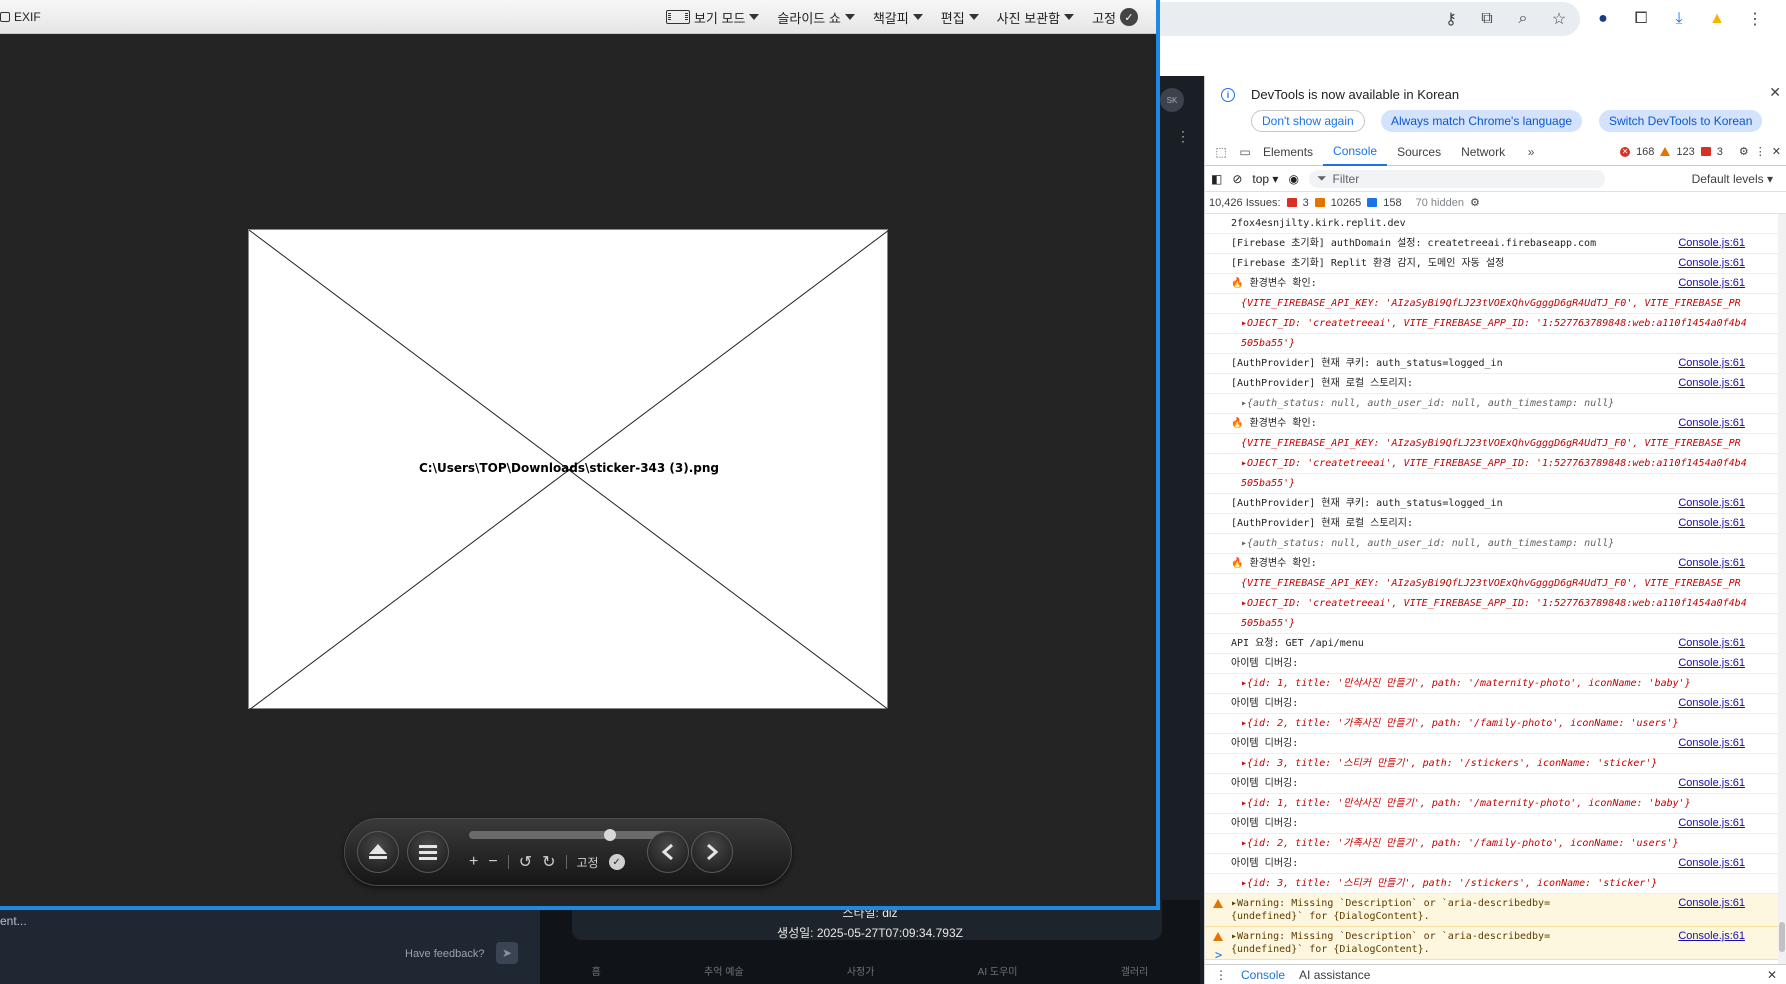  What do you see at coordinates (1456, 178) in the screenshot?
I see `filter-input: ⏷ Filter` at bounding box center [1456, 178].